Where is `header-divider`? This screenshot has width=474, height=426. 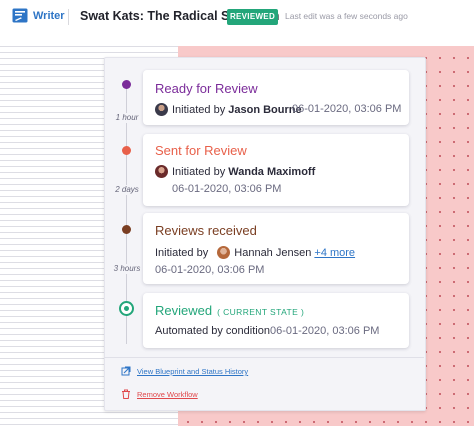 header-divider is located at coordinates (68, 17).